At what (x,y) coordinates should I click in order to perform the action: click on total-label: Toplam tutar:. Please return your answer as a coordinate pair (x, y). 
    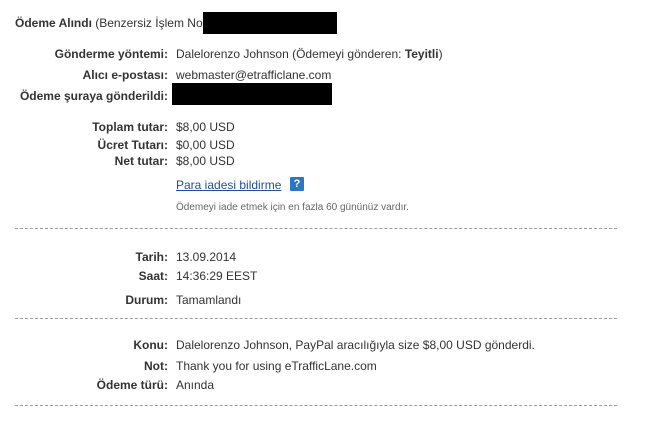
    Looking at the image, I should click on (130, 127).